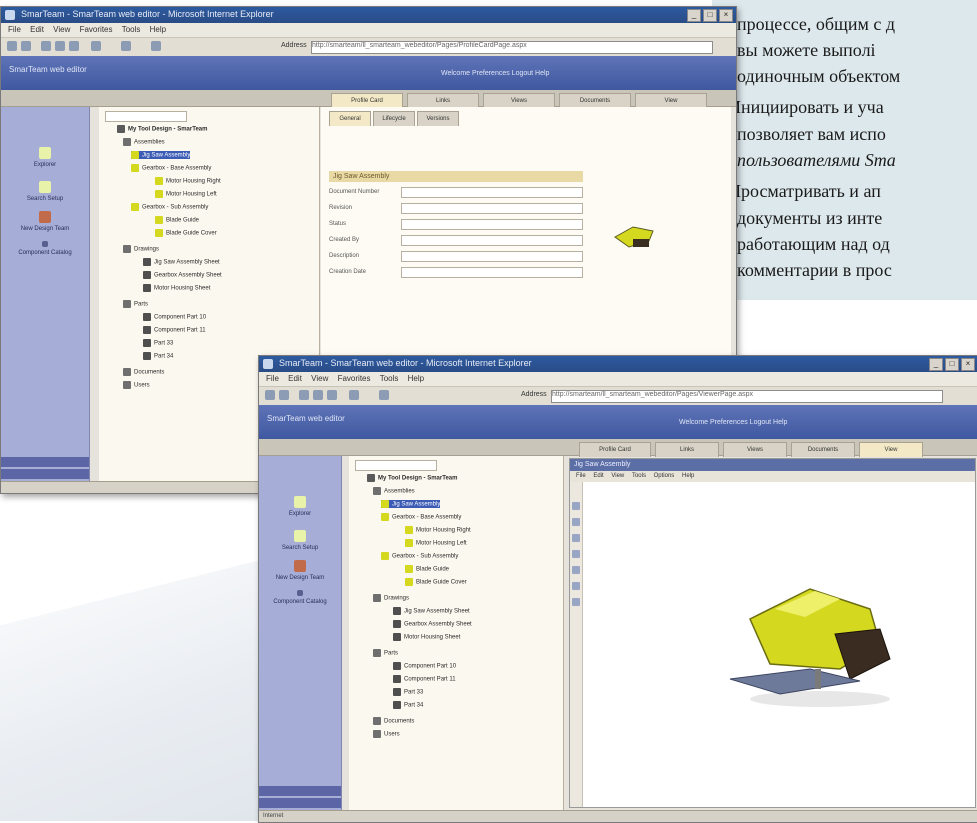 This screenshot has width=977, height=823. What do you see at coordinates (576, 570) in the screenshot?
I see `measure-icon` at bounding box center [576, 570].